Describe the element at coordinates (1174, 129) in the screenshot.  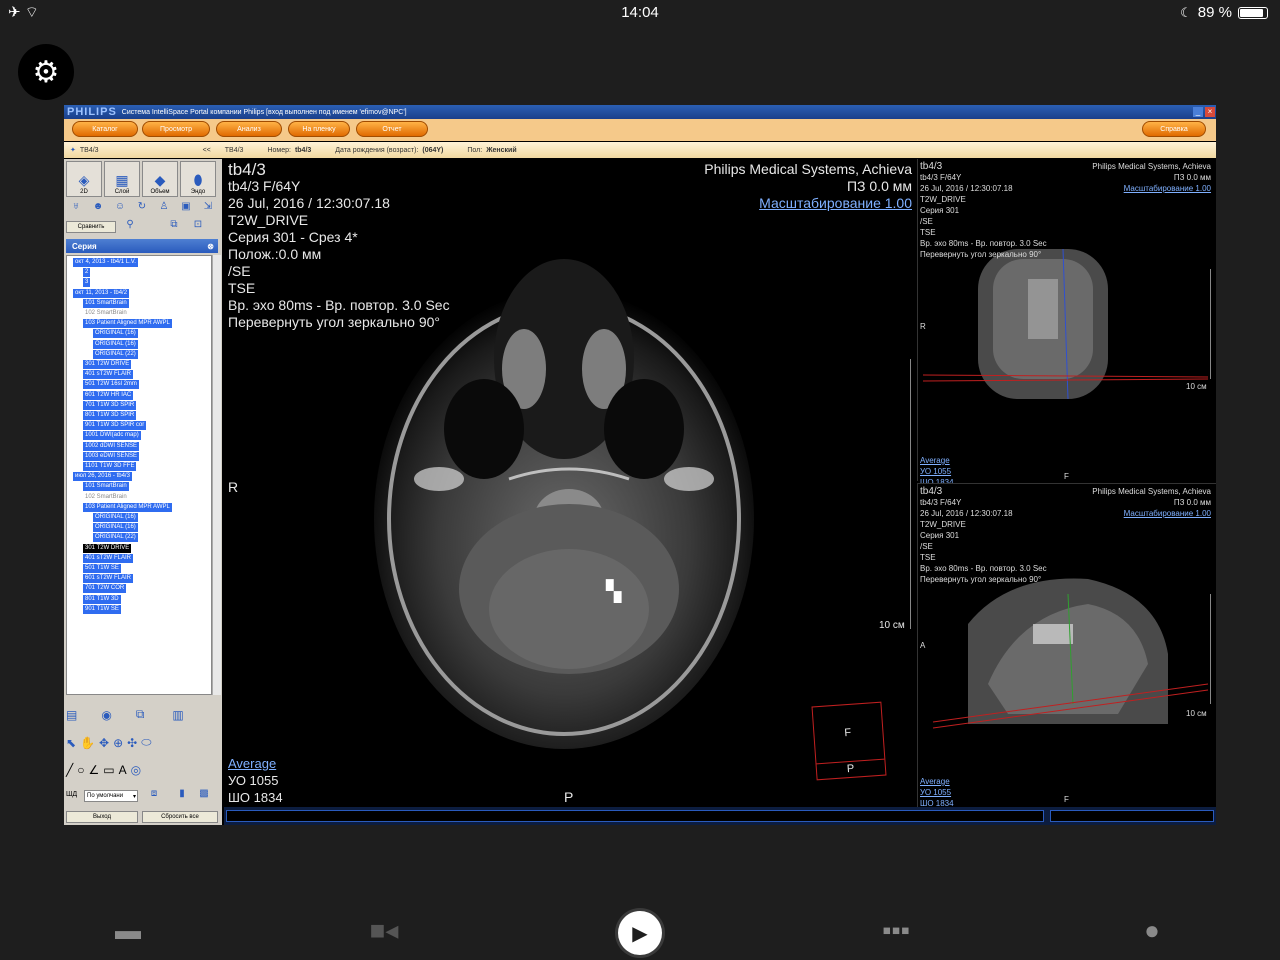
I see `help-button: Справка` at that location.